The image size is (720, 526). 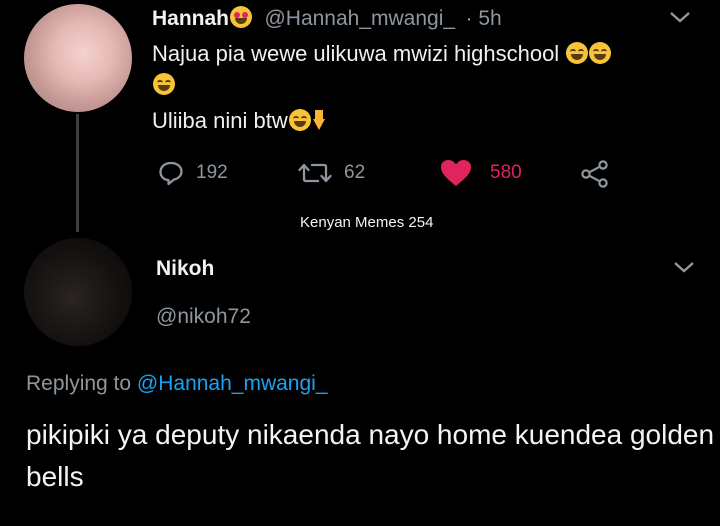 I want to click on like-heart-icon, so click(x=456, y=173).